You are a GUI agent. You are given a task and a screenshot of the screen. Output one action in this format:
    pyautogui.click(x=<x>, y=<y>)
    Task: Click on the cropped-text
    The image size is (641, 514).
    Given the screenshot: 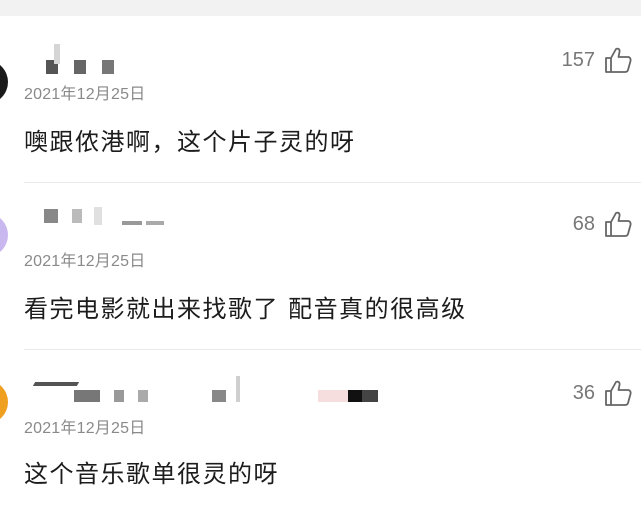 What is the action you would take?
    pyautogui.click(x=14, y=3)
    